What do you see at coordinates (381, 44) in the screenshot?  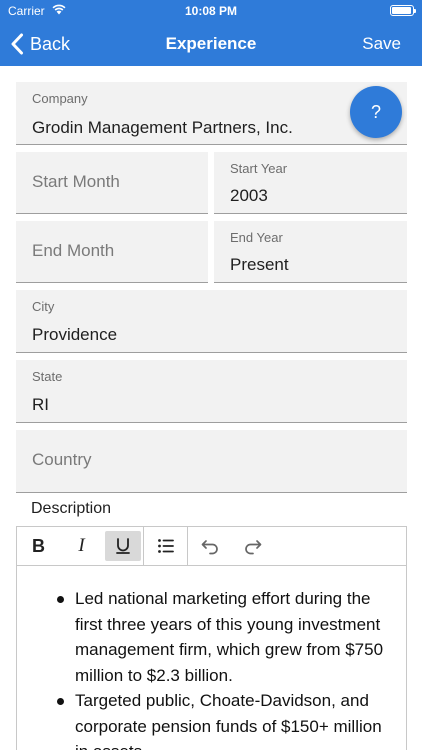 I see `save-button: Save` at bounding box center [381, 44].